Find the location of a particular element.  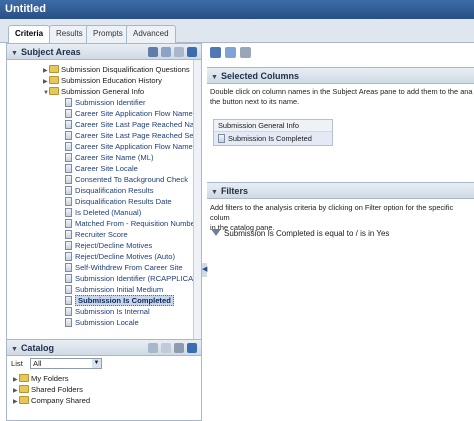

tab-bar: Criteria Results Prompts Advanced is located at coordinates (237, 31).